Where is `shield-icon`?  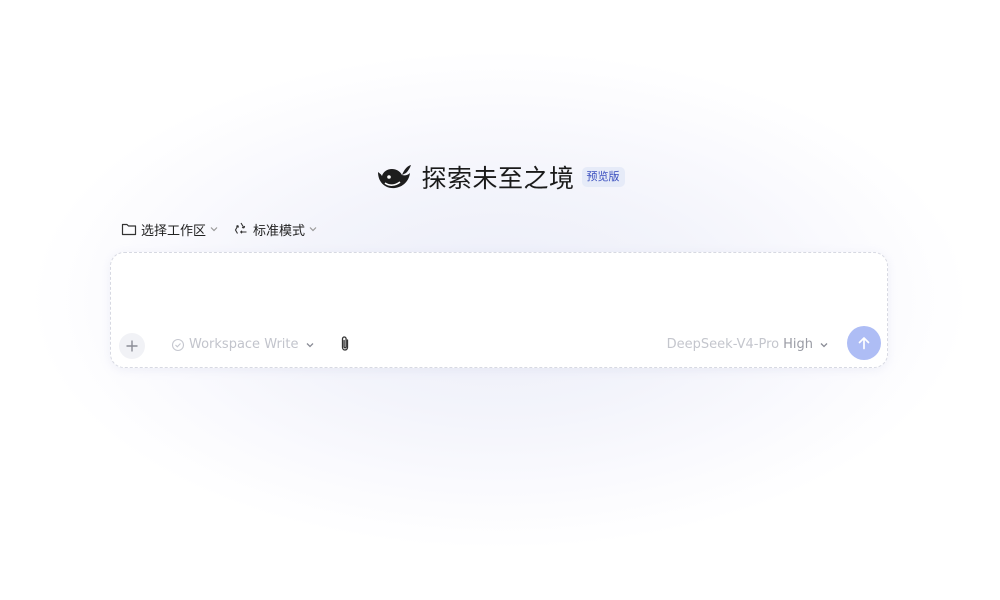
shield-icon is located at coordinates (178, 344).